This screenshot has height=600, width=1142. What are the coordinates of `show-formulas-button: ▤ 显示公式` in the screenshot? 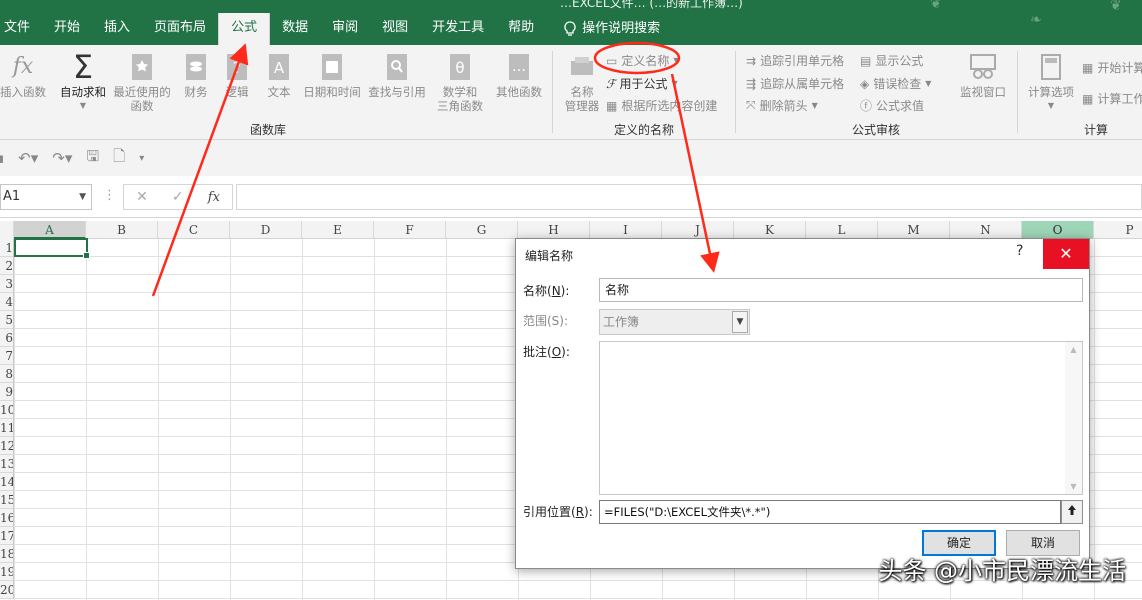 It's located at (891, 60).